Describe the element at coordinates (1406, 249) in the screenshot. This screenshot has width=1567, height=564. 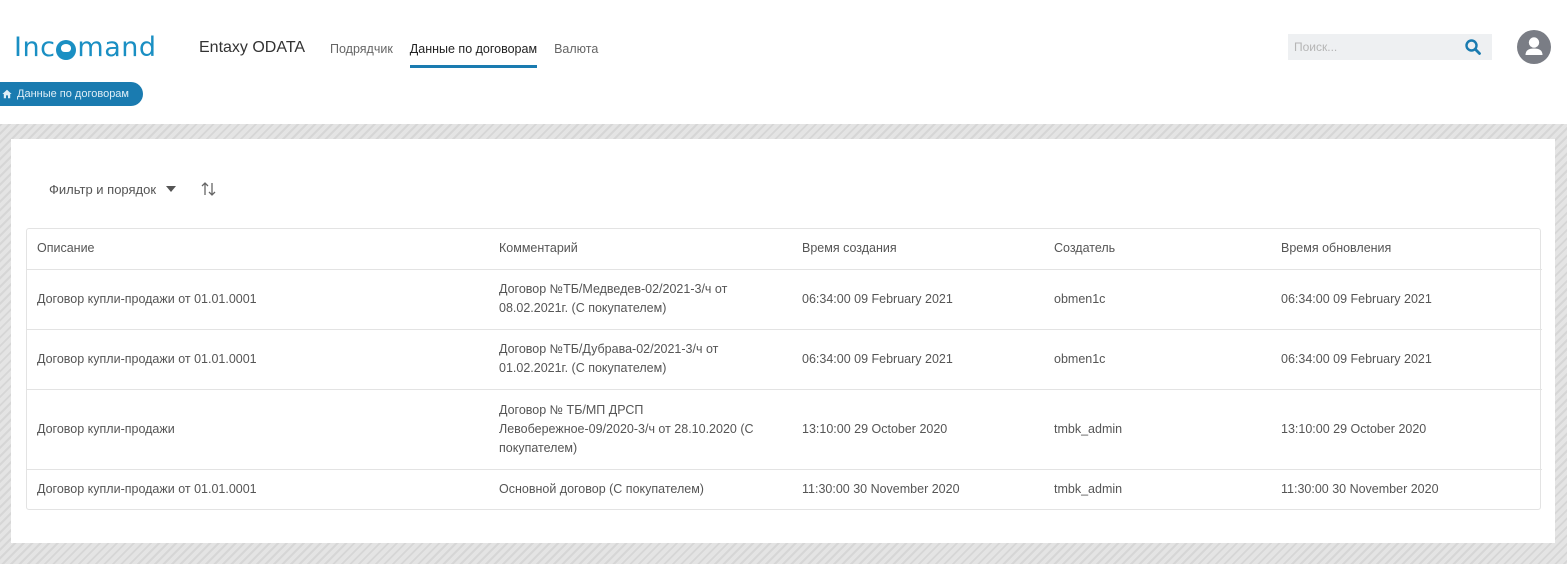
I see `column-header-updated-time: Время обновления` at that location.